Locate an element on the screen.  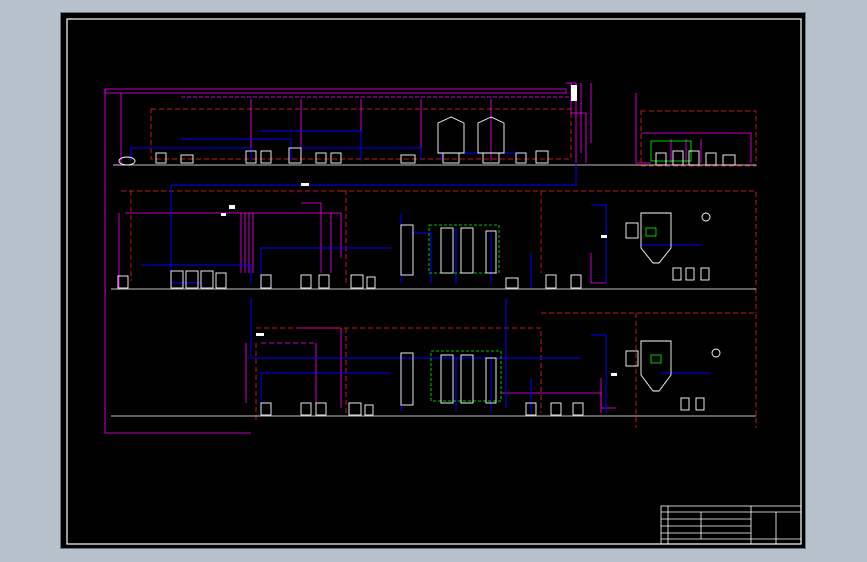
title-block is located at coordinates (731, 525).